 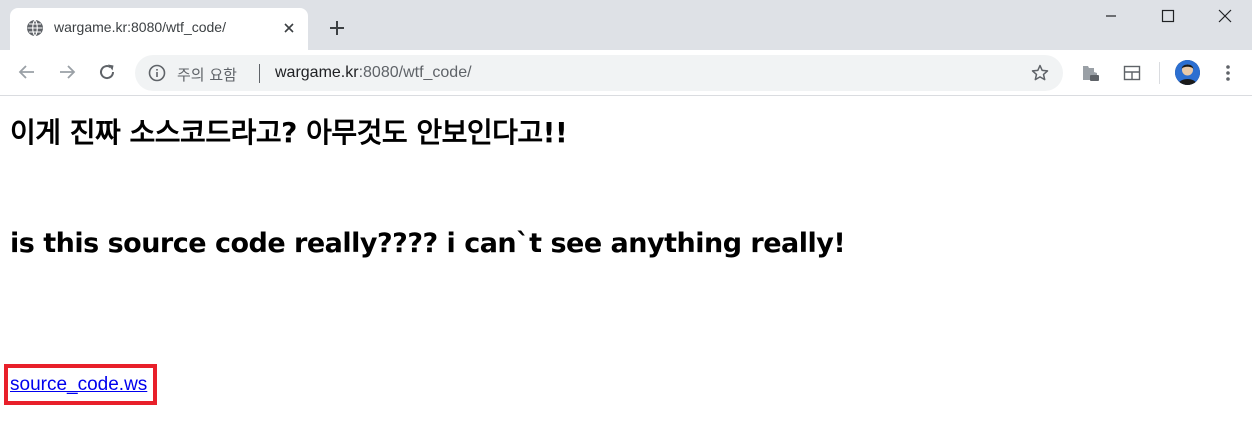 I want to click on window-close-icon, so click(x=1225, y=16).